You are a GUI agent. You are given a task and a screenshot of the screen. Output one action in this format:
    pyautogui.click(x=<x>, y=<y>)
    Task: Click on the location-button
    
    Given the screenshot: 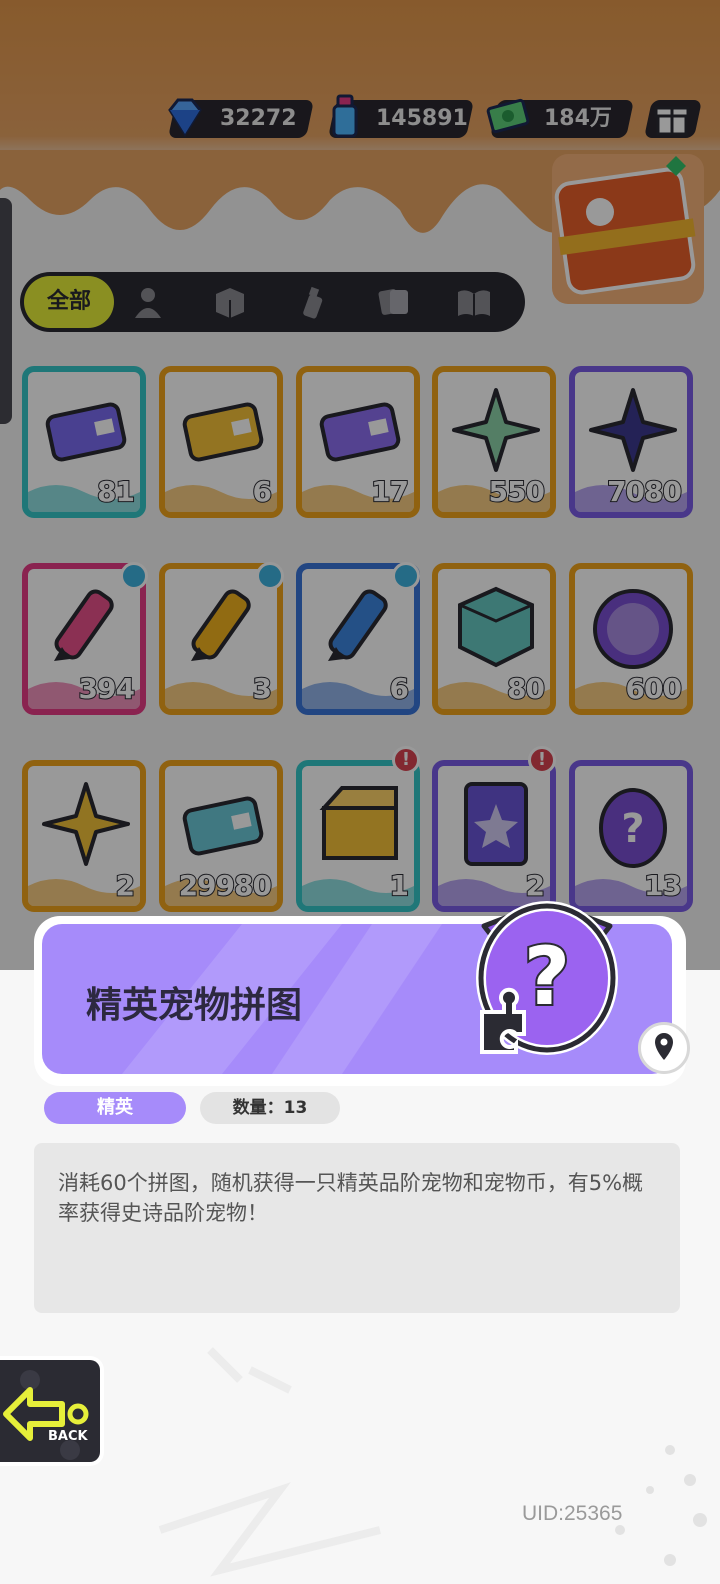 What is the action you would take?
    pyautogui.click(x=664, y=1048)
    